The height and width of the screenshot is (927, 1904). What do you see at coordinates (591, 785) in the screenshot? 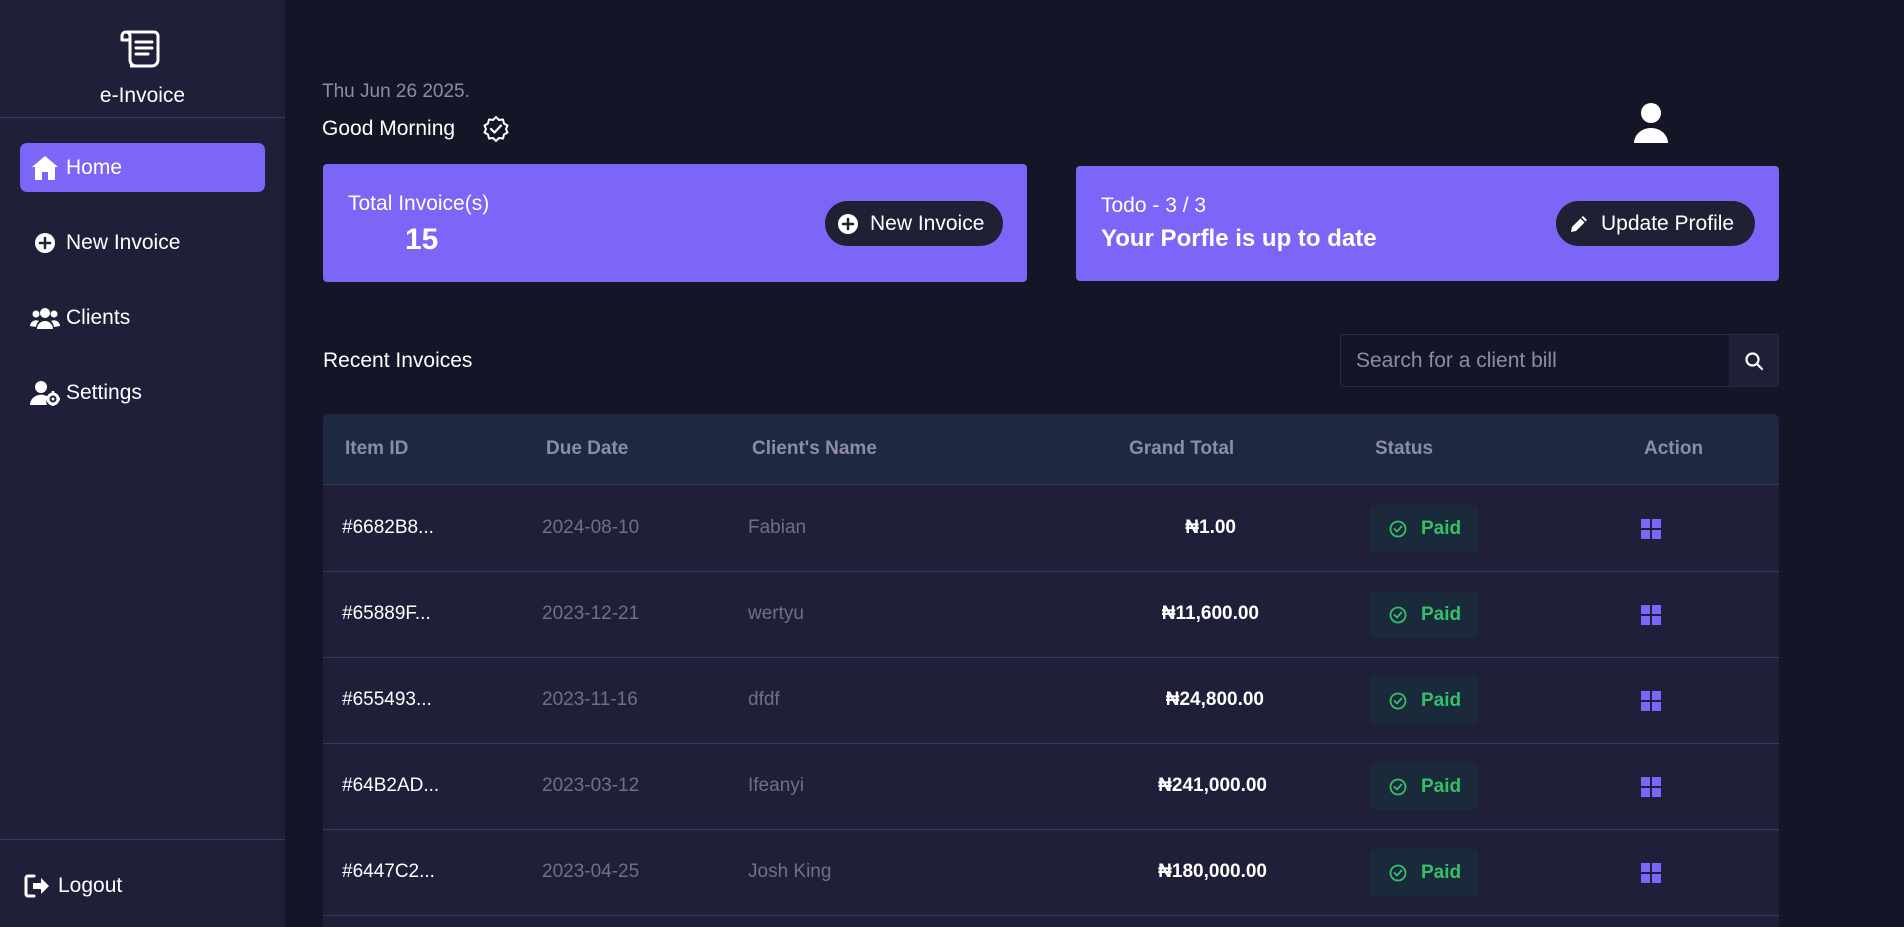
I see `due-date: 2023-03-12` at bounding box center [591, 785].